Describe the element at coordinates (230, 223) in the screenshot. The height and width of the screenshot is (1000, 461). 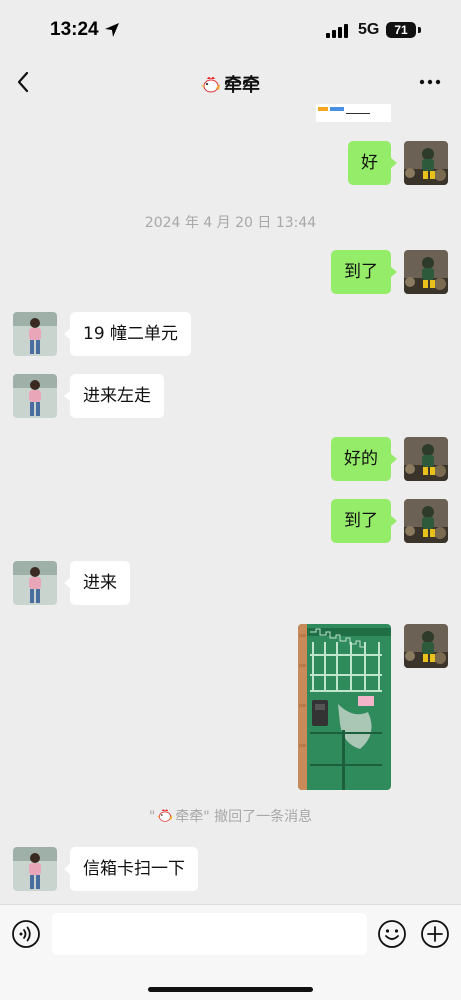
I see `time-divider: 2024 年 4 月 20 日 13:44` at that location.